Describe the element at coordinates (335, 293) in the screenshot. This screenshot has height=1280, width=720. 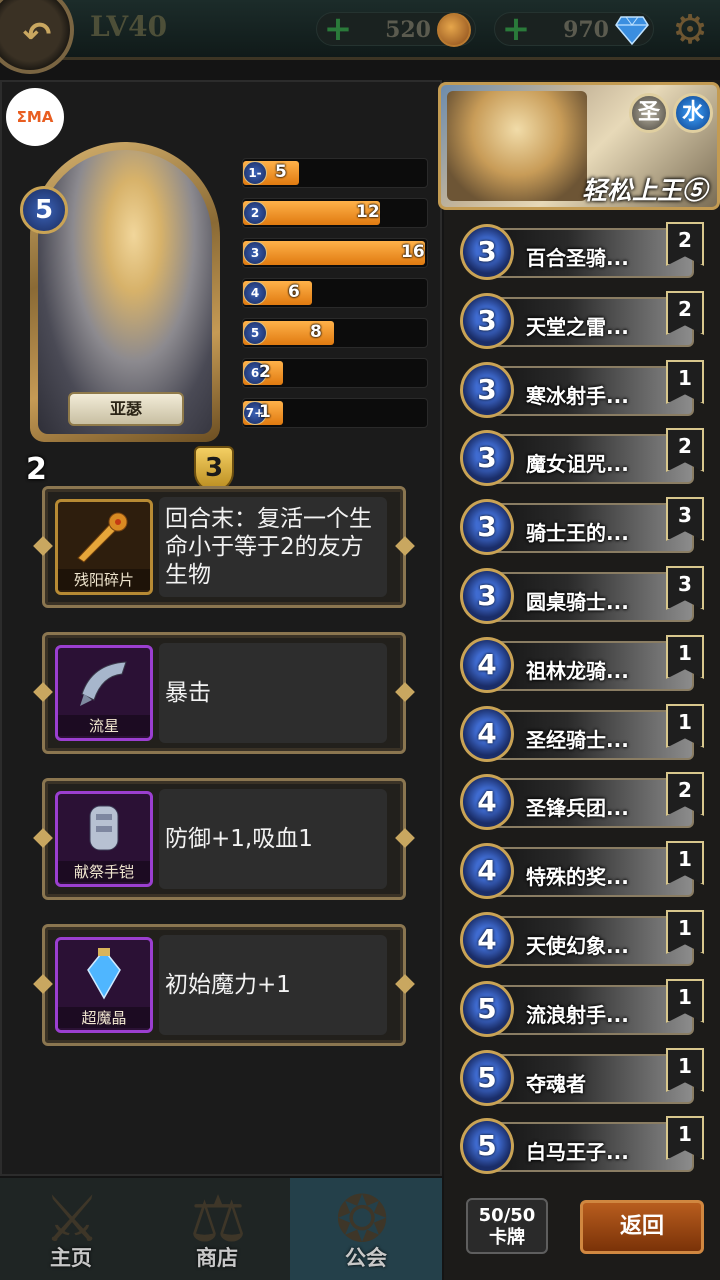
I see `mana-curve-row: 46` at that location.